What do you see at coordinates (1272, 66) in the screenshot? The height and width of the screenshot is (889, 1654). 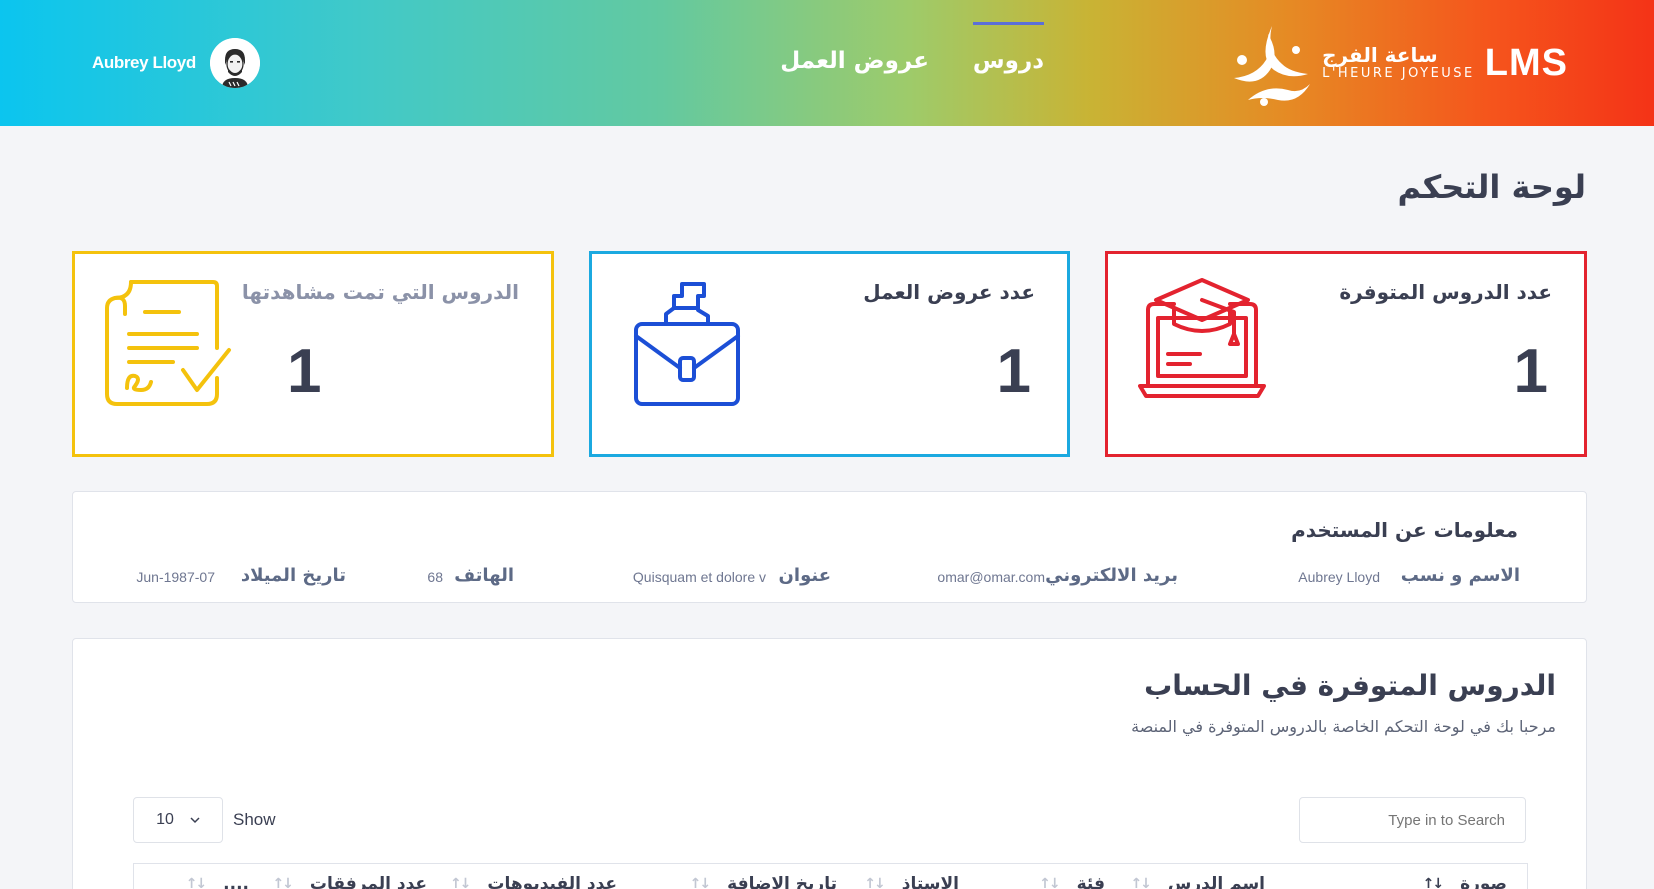 I see `logo-mark-icon` at bounding box center [1272, 66].